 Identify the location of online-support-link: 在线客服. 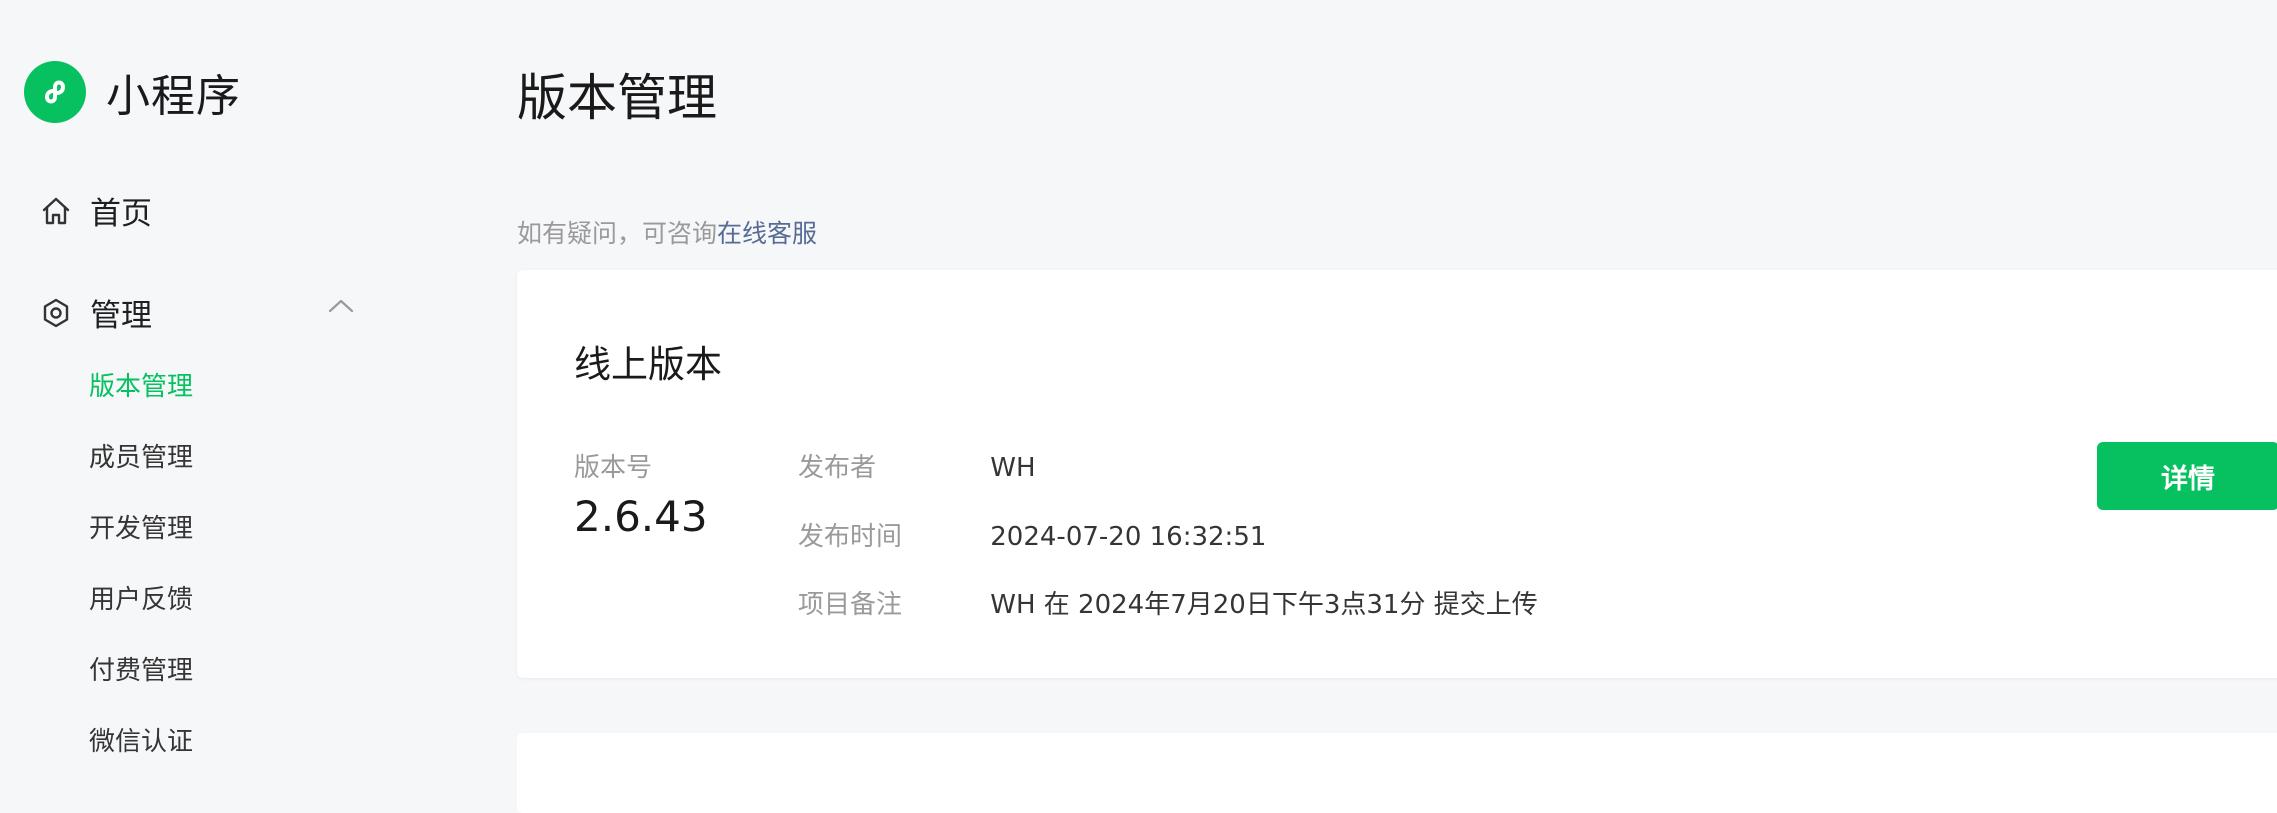
(767, 233).